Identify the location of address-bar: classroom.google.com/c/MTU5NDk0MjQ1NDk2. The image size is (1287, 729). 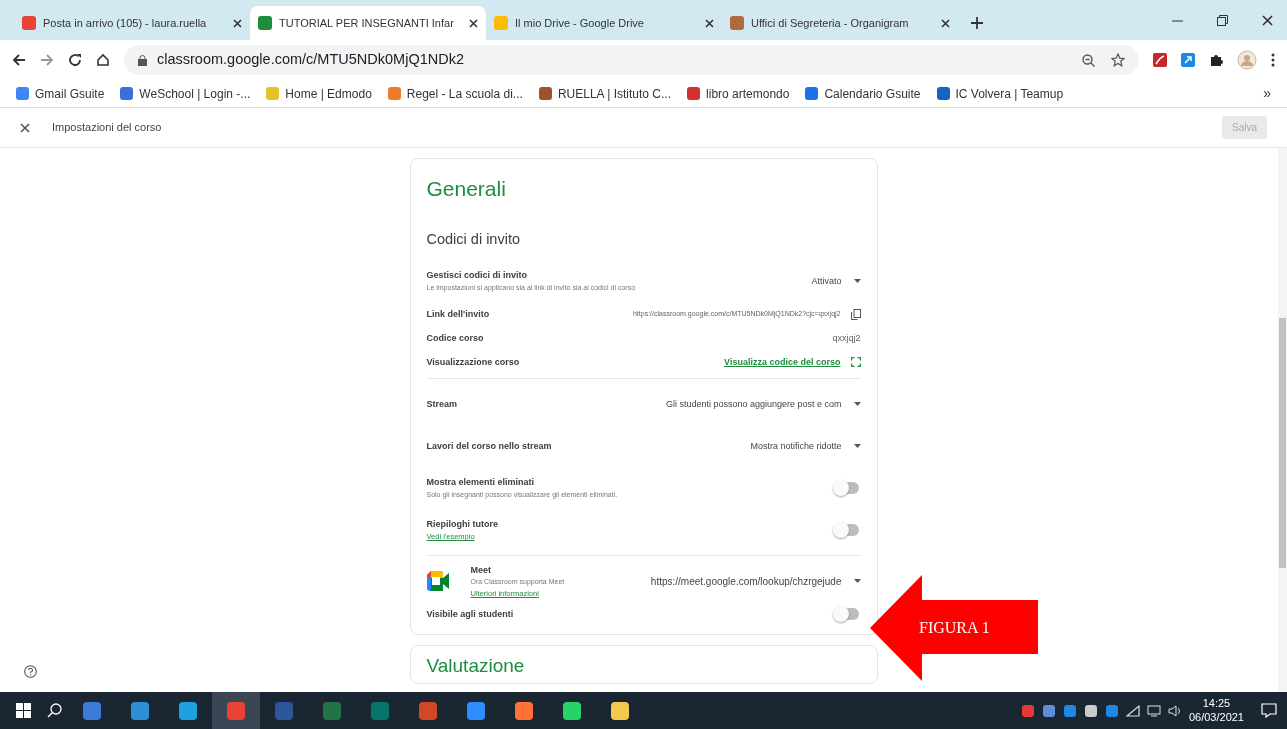
(631, 60).